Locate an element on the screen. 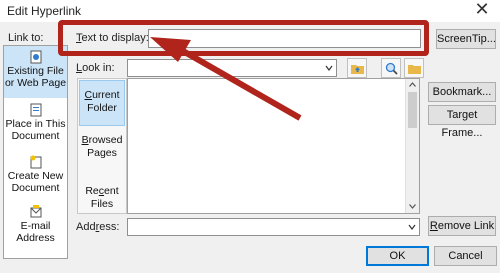 The height and width of the screenshot is (273, 500). recent-files-item: Recent Files is located at coordinates (102, 197).